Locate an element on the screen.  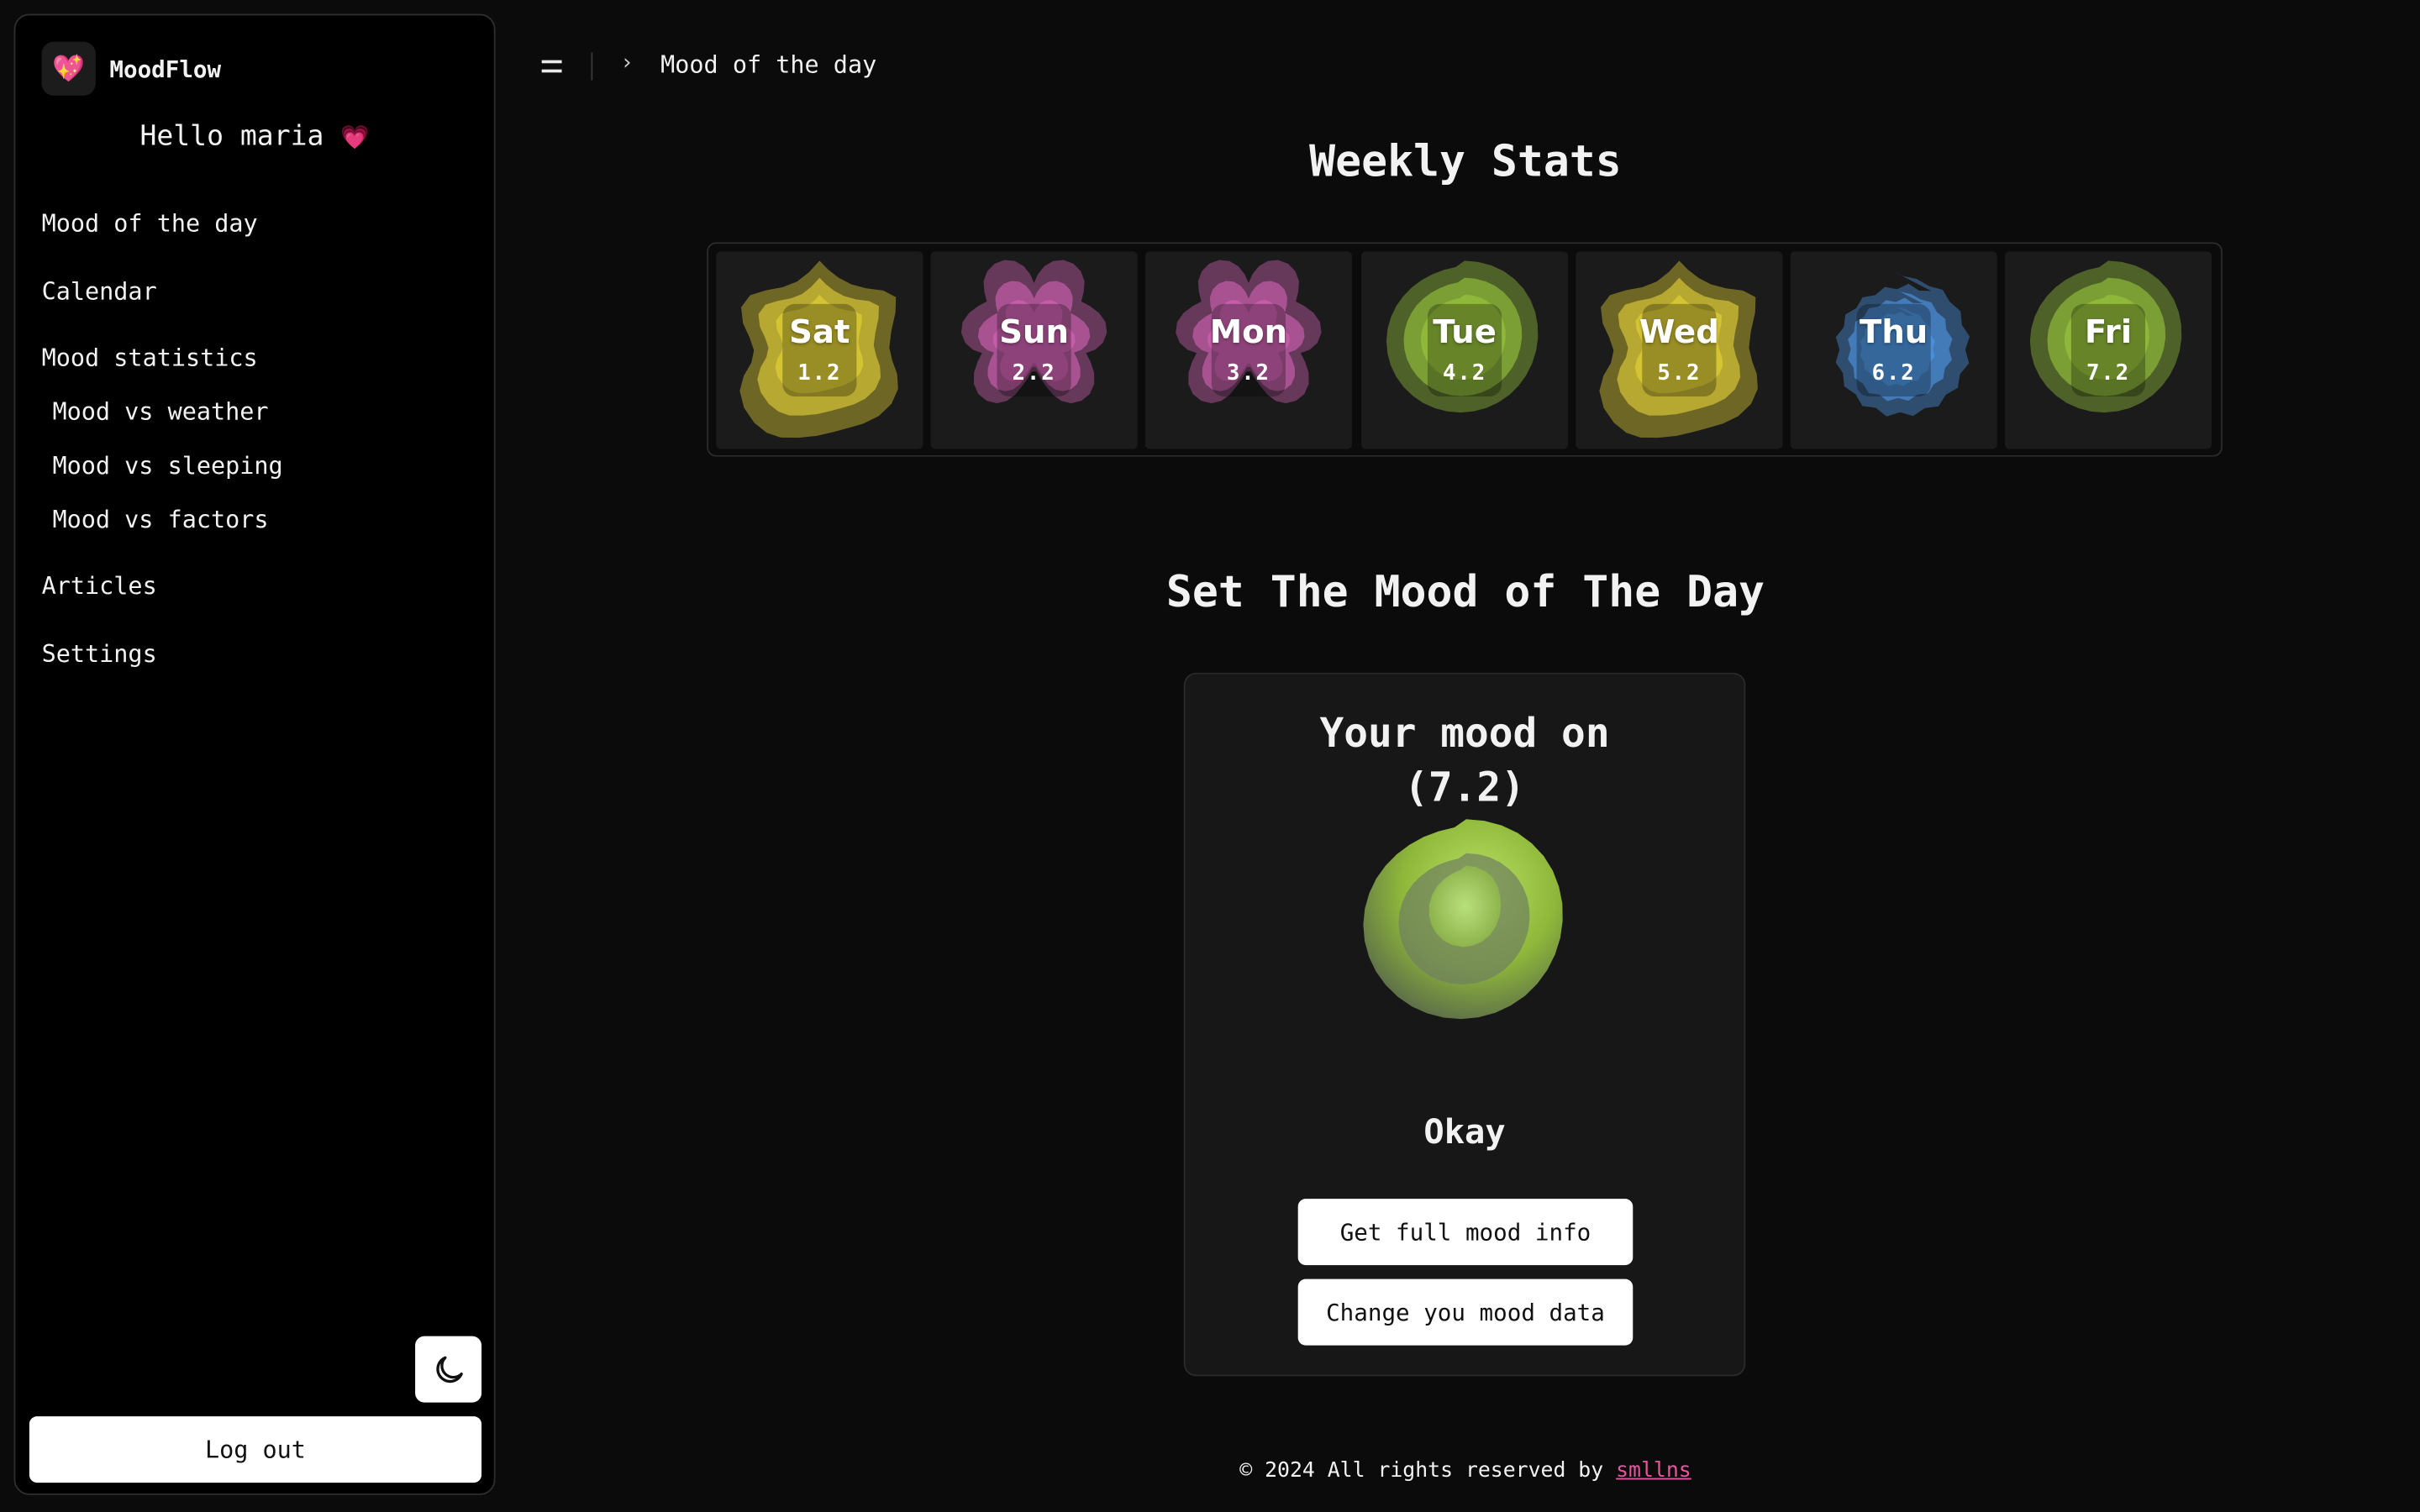
greeting: Hello maria 💗 is located at coordinates (254, 136).